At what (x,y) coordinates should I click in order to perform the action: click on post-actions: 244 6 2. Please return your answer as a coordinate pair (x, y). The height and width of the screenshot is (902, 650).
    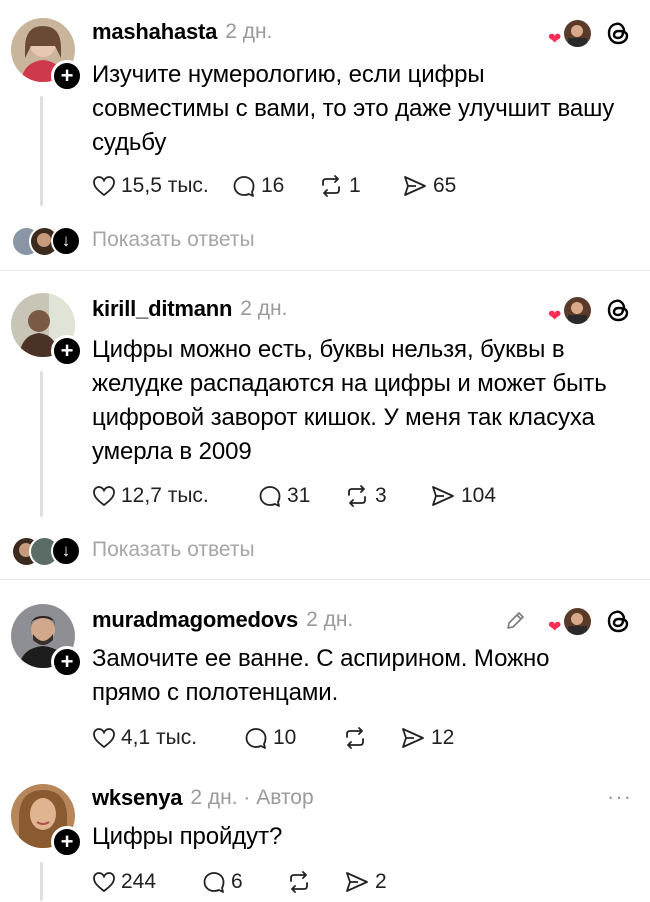
    Looking at the image, I should click on (239, 882).